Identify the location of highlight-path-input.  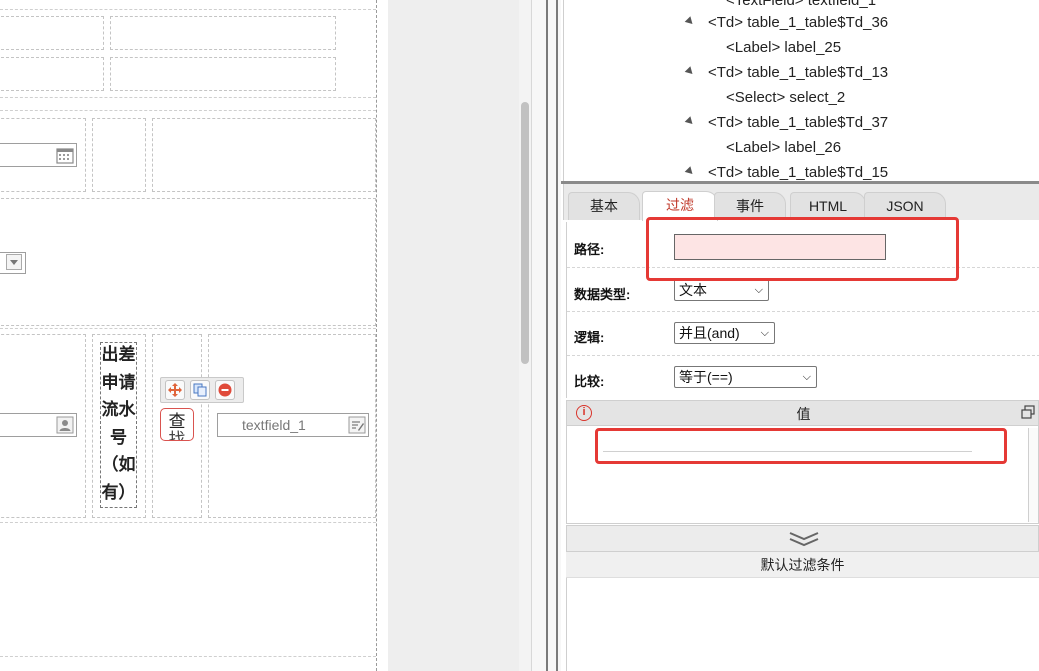
(802, 249).